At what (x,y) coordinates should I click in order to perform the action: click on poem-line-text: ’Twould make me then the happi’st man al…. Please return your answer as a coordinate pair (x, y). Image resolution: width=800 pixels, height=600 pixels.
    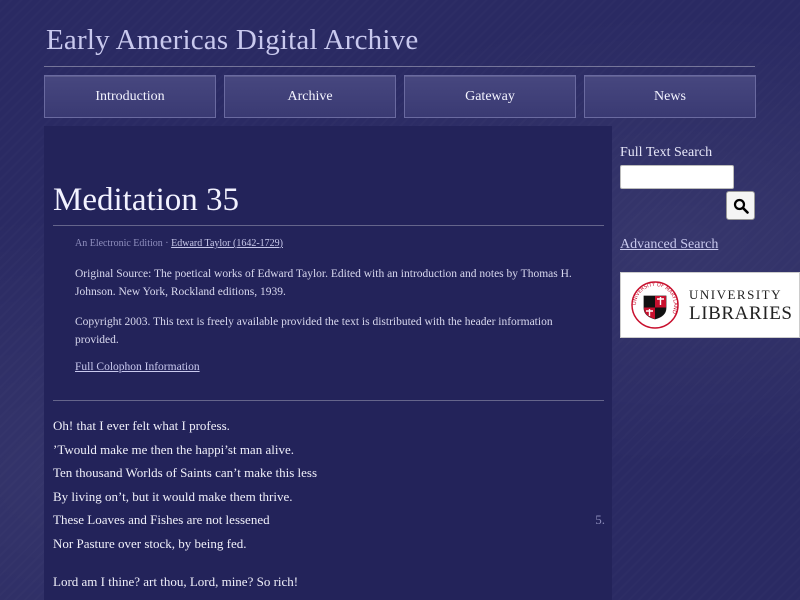
    Looking at the image, I should click on (173, 449).